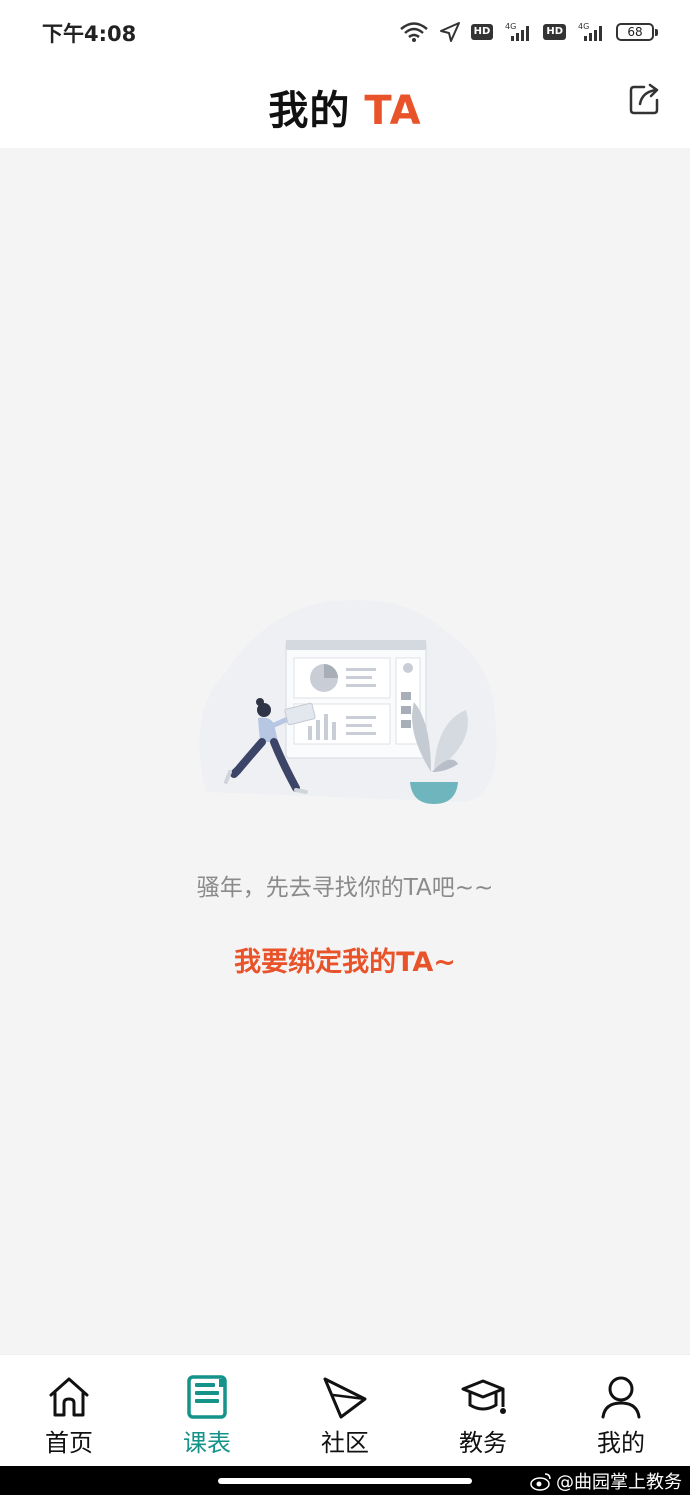 The width and height of the screenshot is (690, 1495). Describe the element at coordinates (619, 1482) in the screenshot. I see `watermark-text: @曲园掌上教务` at that location.